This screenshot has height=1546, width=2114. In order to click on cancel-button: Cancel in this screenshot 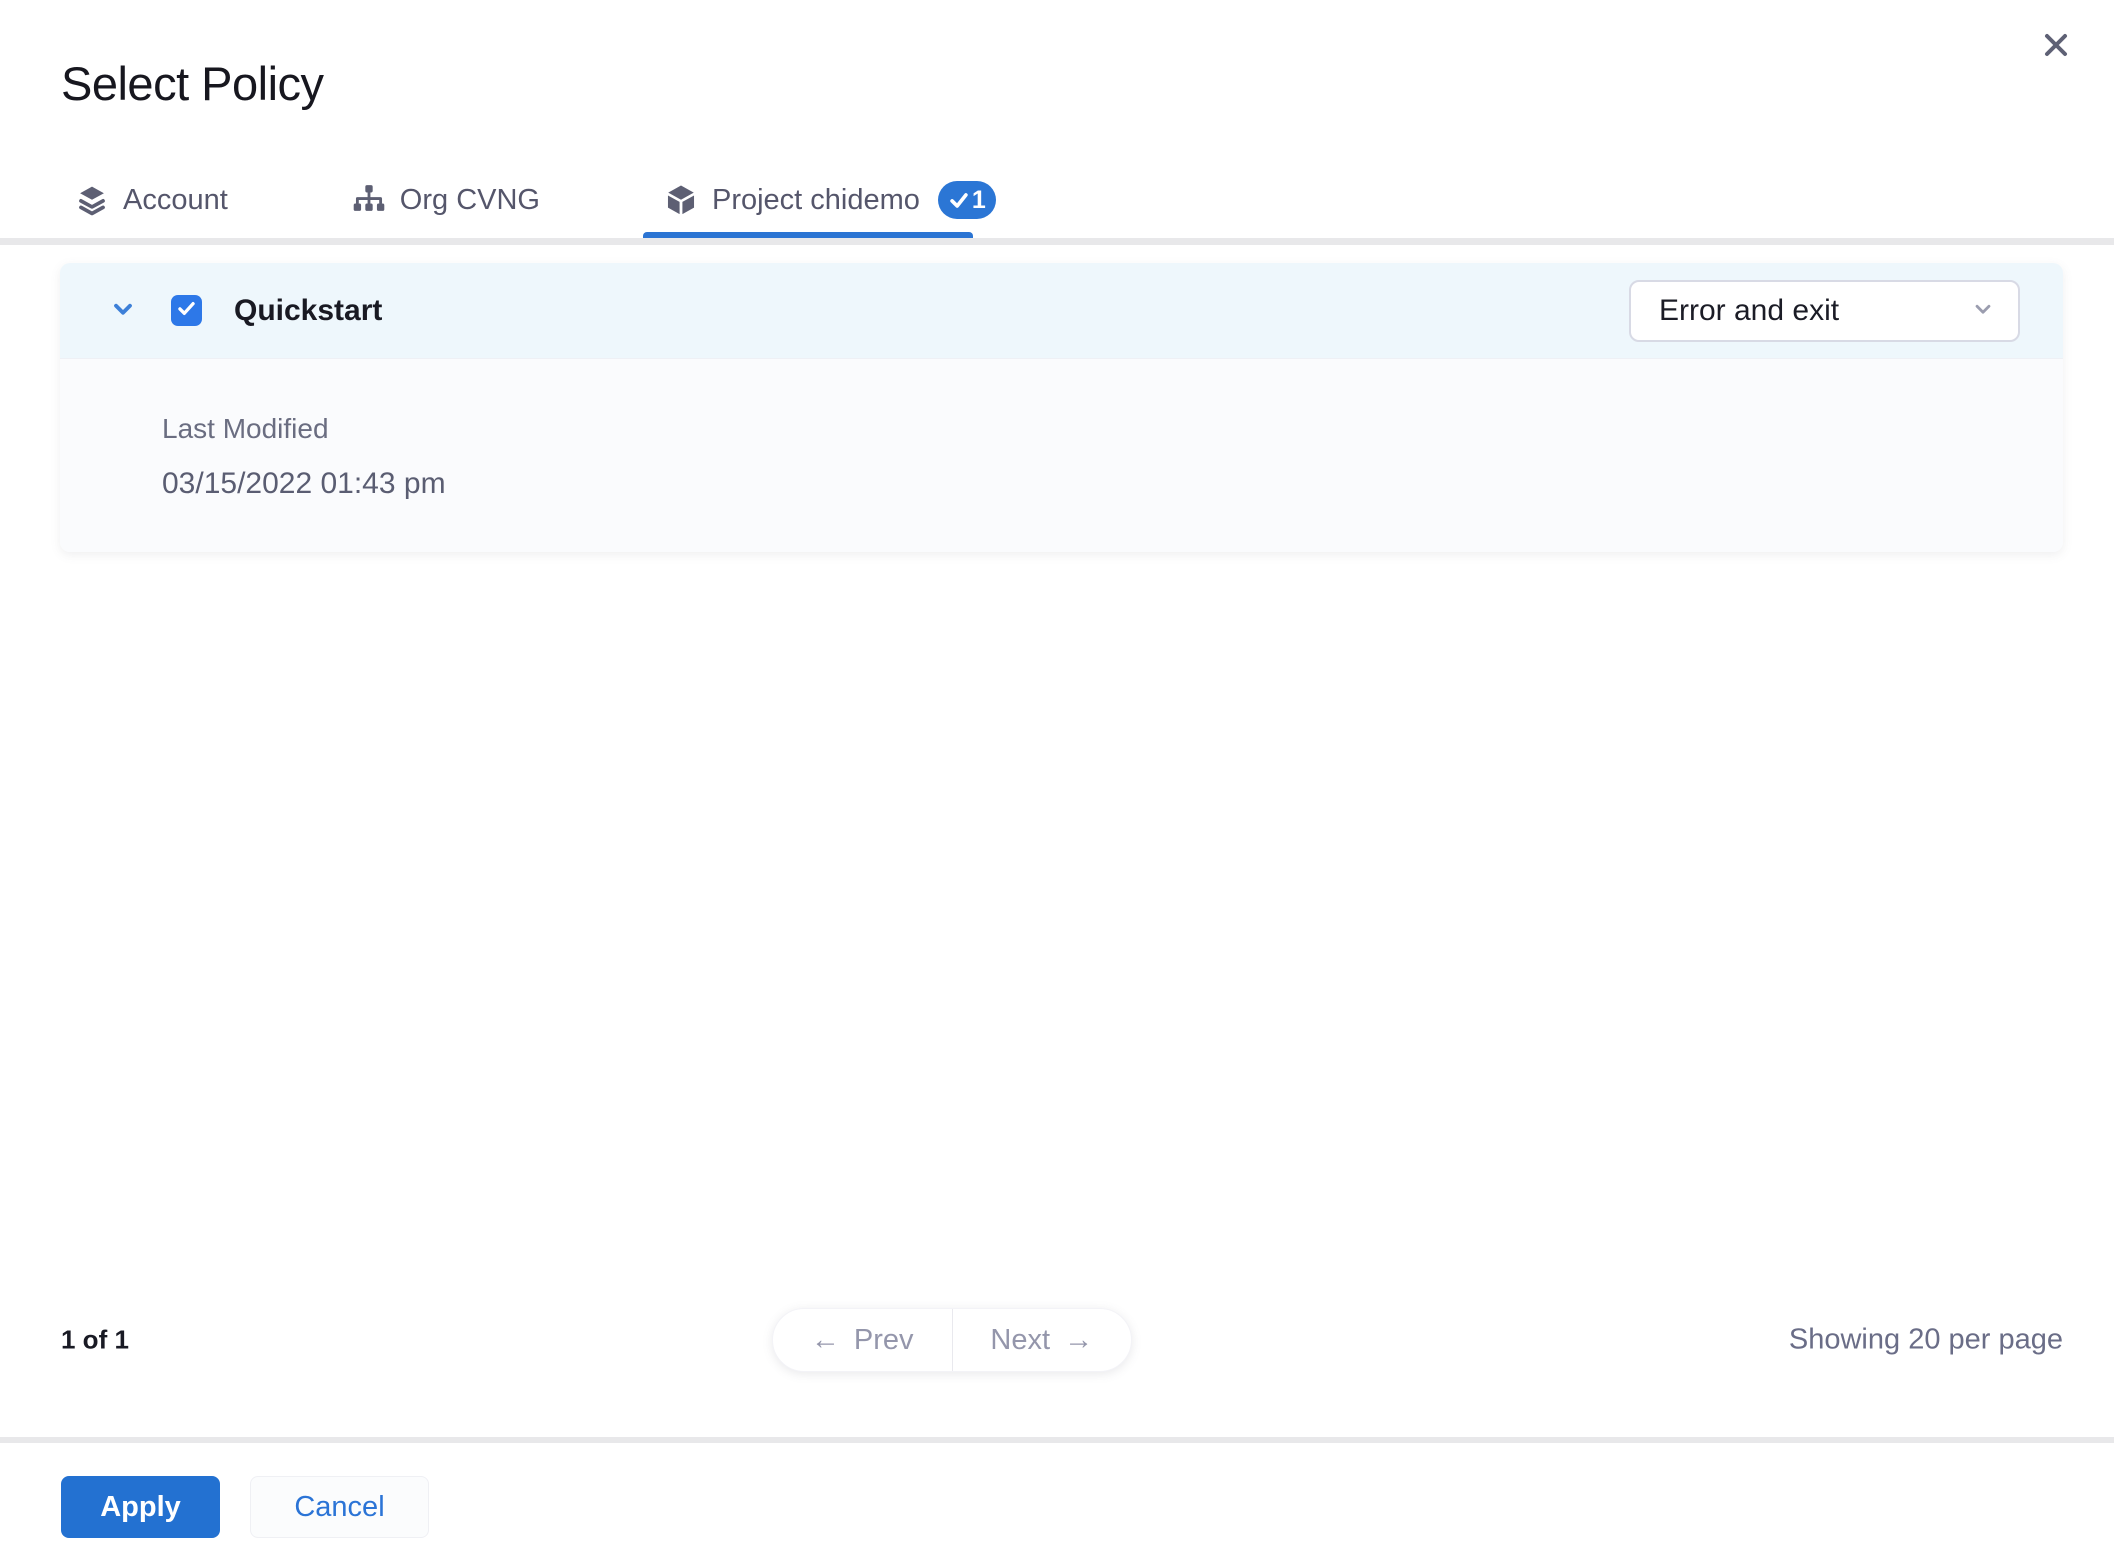, I will do `click(339, 1507)`.